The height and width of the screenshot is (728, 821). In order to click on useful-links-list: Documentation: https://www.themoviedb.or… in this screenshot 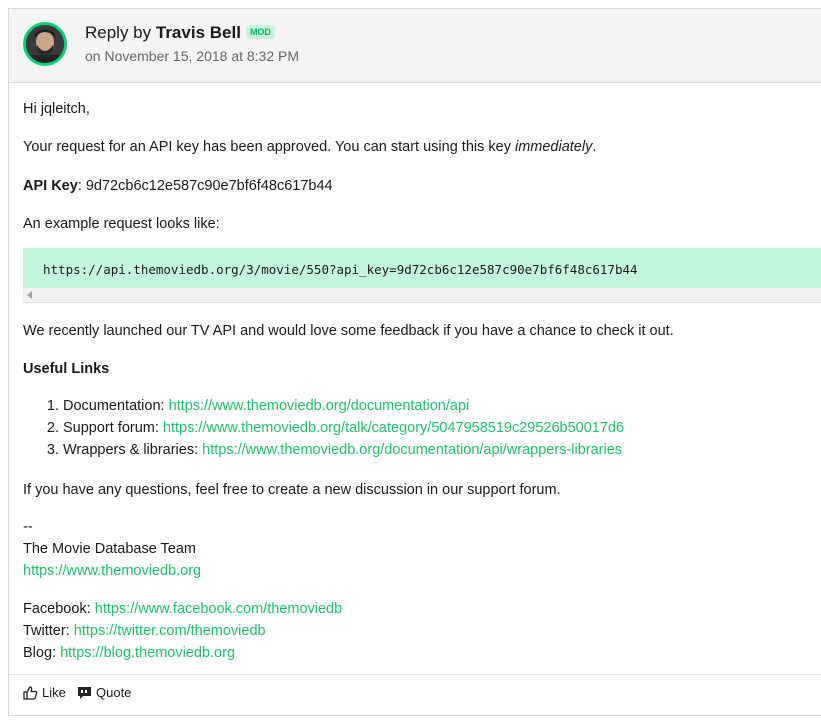, I will do `click(323, 428)`.